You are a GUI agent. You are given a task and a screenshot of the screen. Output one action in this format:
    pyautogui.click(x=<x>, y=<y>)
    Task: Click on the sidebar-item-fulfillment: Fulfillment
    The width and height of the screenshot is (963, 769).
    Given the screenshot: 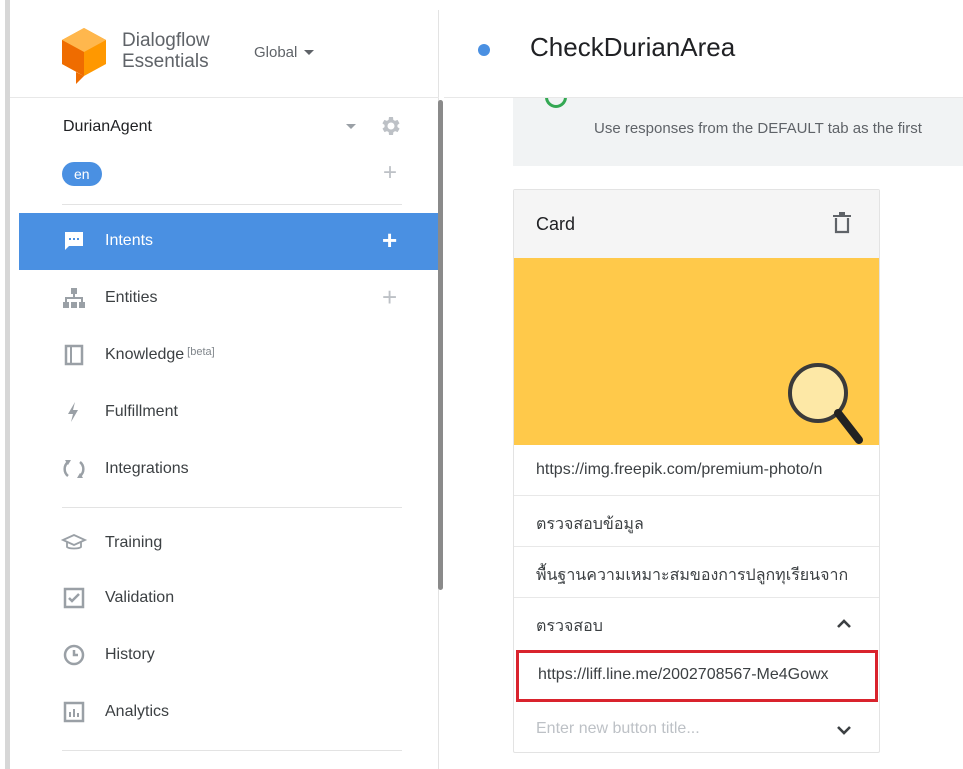 What is the action you would take?
    pyautogui.click(x=228, y=412)
    